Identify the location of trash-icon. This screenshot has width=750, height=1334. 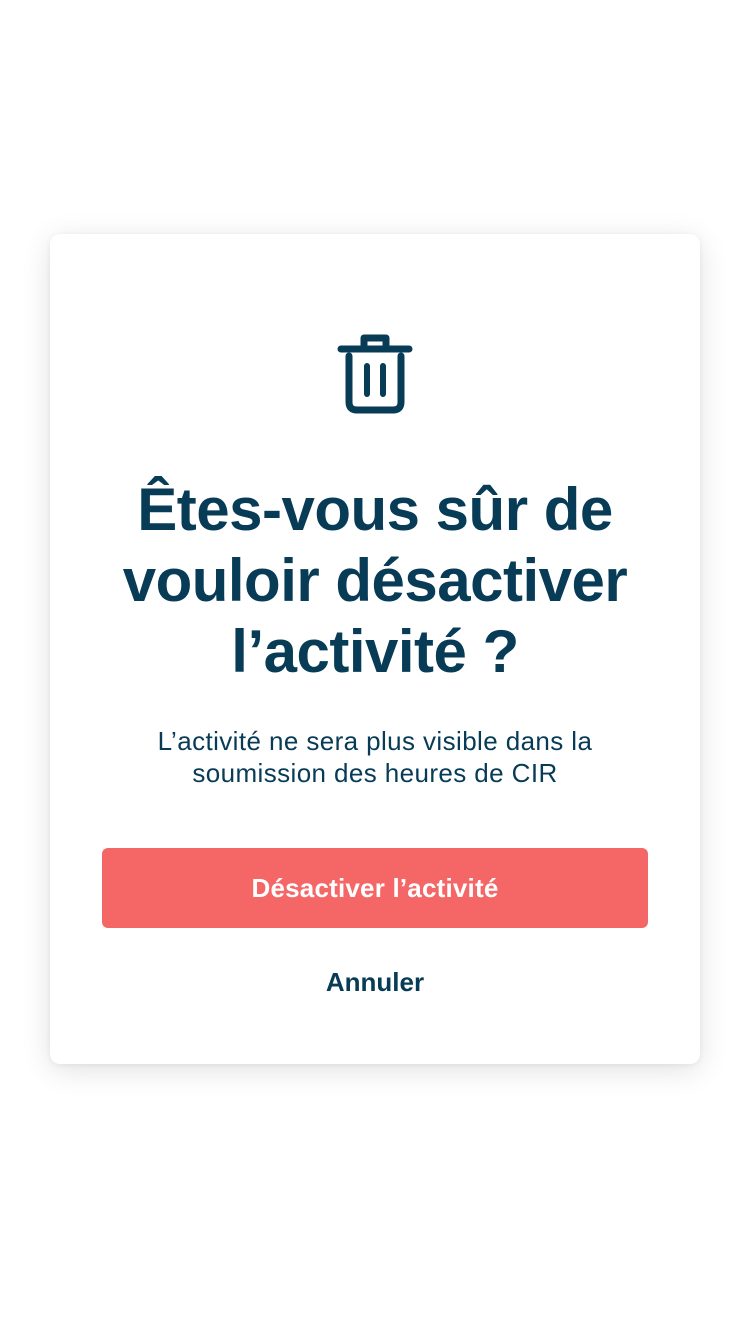
(375, 374).